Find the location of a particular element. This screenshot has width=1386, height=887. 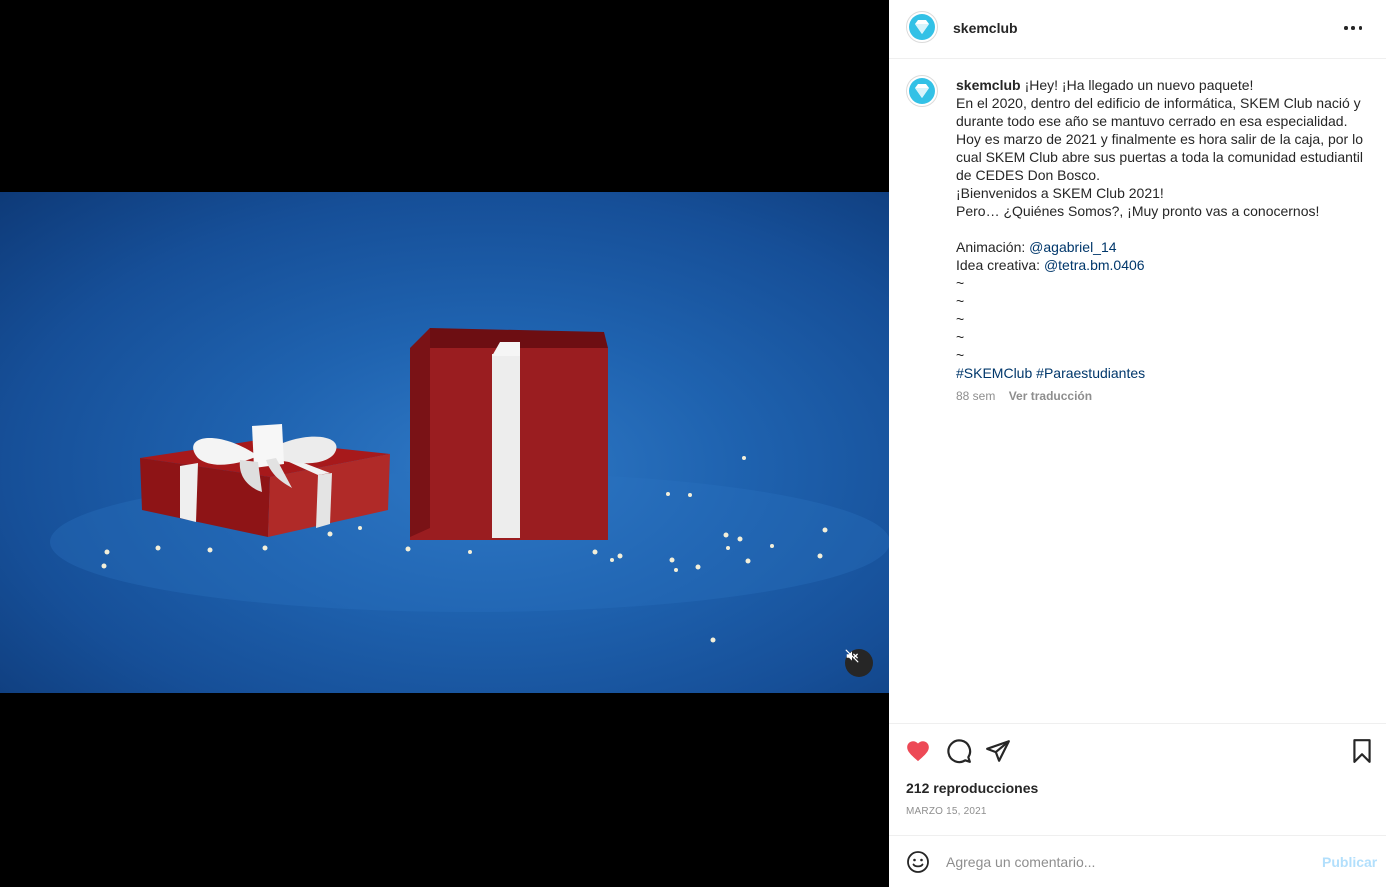

share-button is located at coordinates (998, 751).